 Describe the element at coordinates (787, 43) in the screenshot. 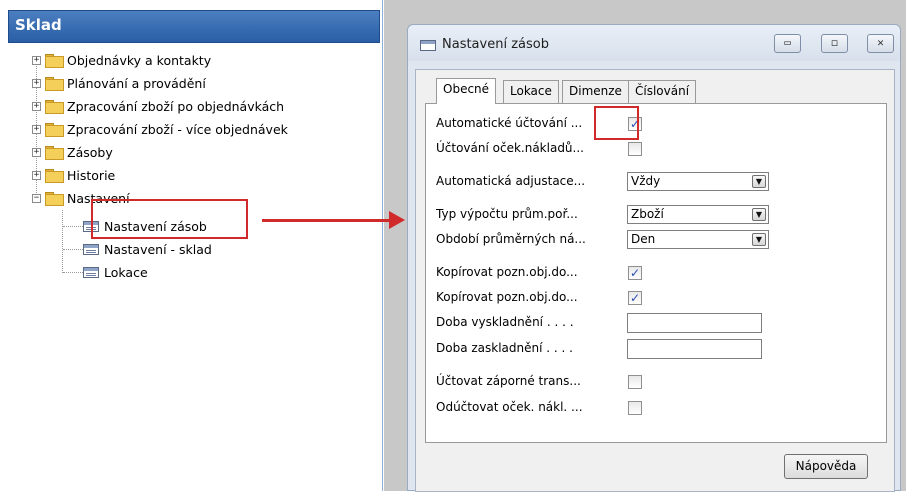

I see `minimize-button: ▭` at that location.